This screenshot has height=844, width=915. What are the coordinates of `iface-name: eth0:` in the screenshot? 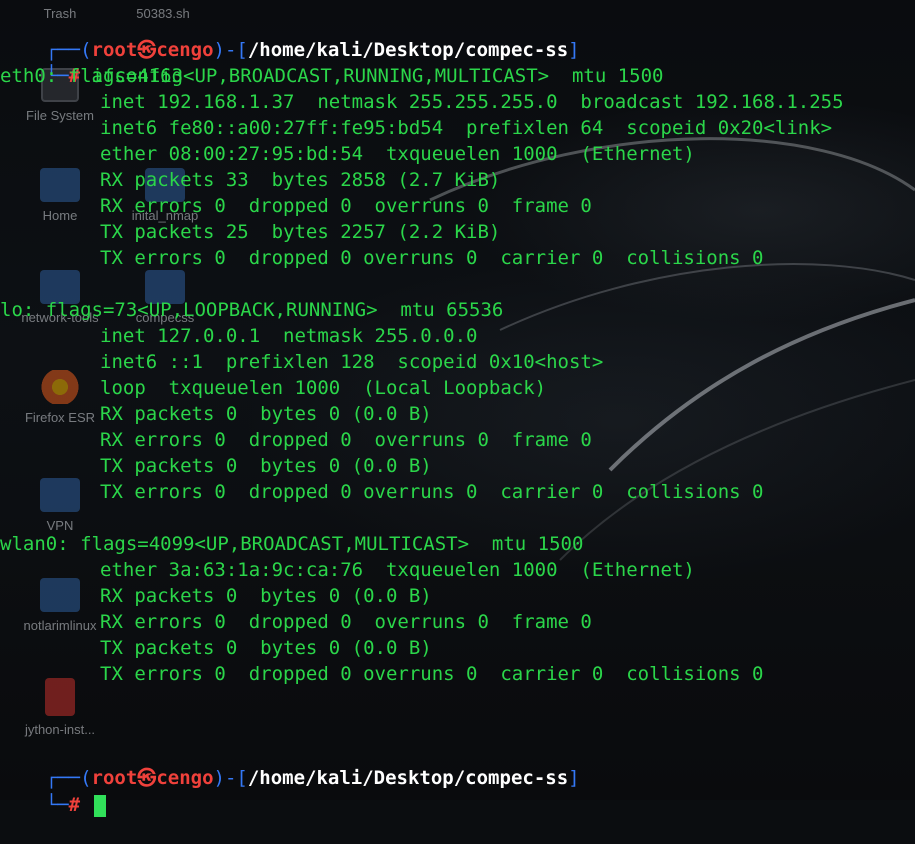 It's located at (29, 76).